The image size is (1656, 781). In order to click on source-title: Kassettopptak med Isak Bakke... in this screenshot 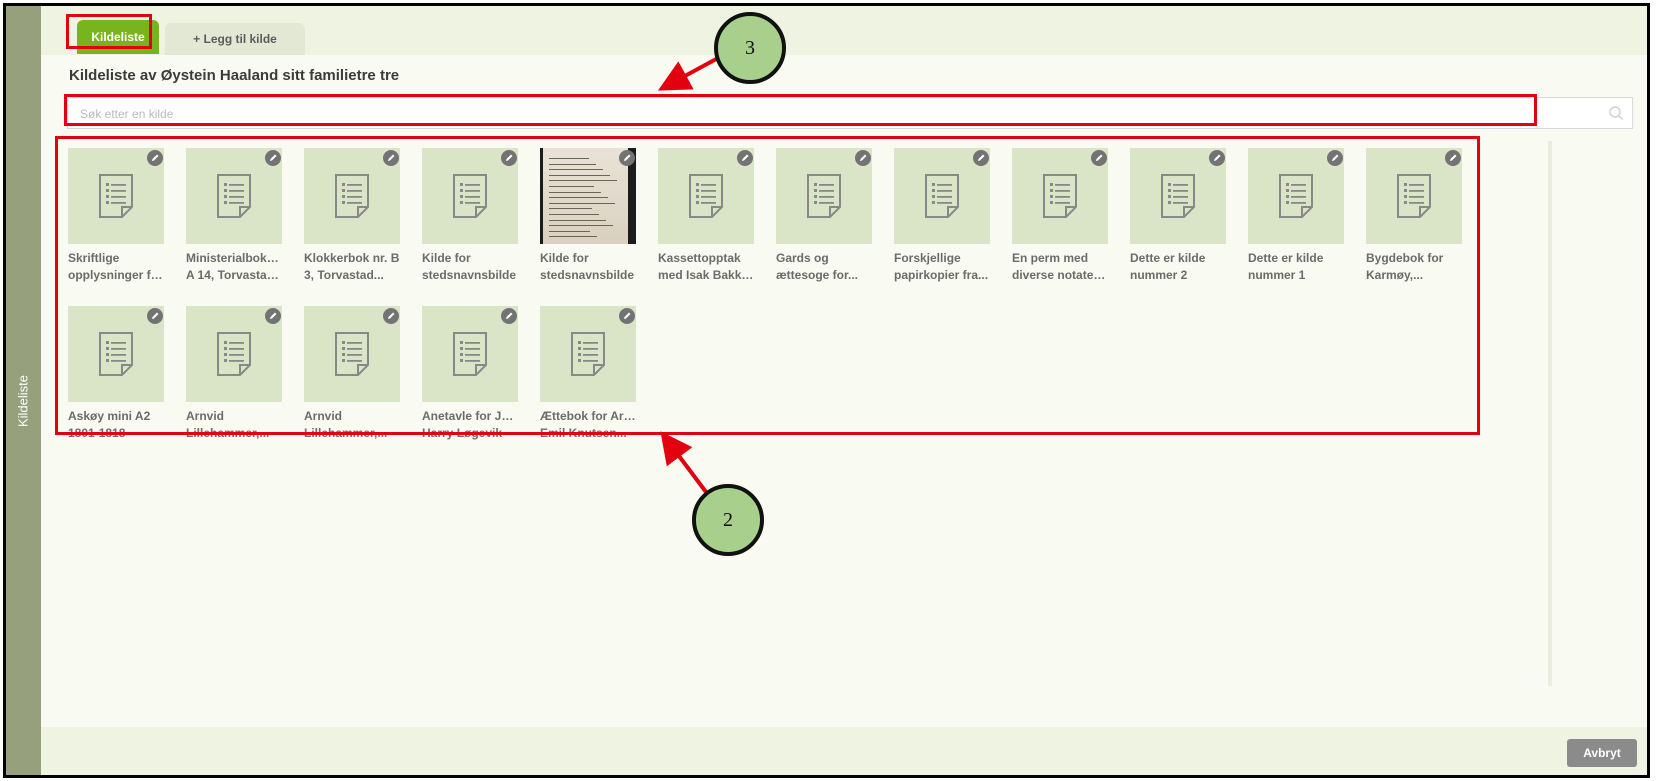, I will do `click(714, 267)`.